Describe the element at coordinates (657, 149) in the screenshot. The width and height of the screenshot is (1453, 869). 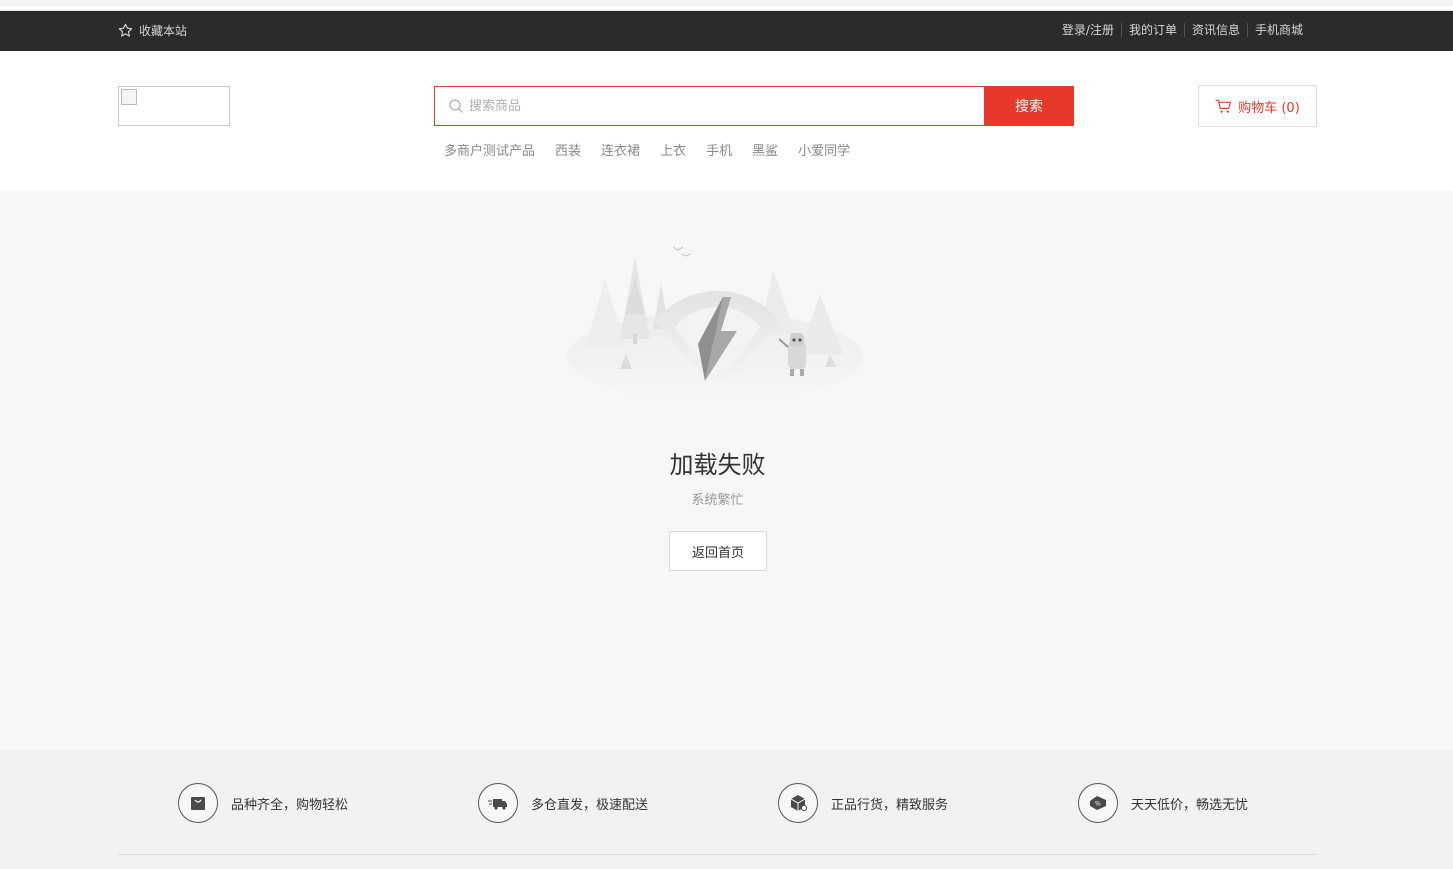
I see `hot-search-words: 多商户测试产品 西装 连衣裙 上衣 手机 黑鲨 小爱同学` at that location.